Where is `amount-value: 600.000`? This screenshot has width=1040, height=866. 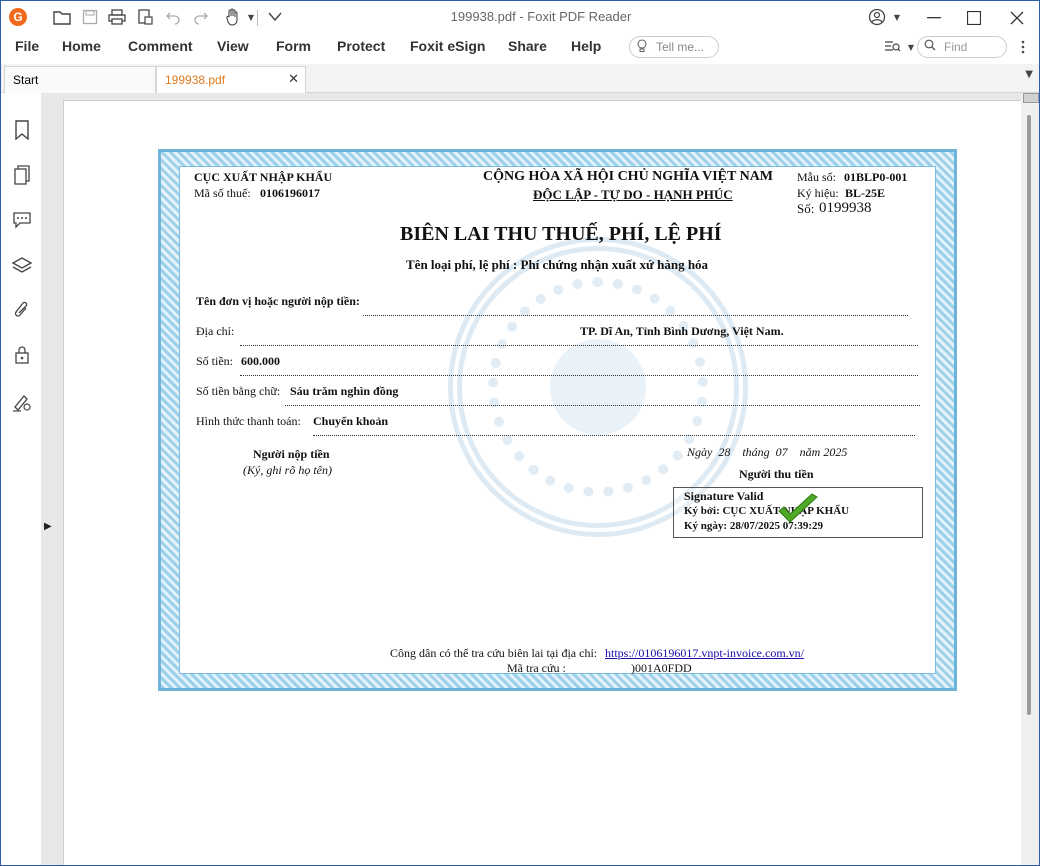
amount-value: 600.000 is located at coordinates (260, 361).